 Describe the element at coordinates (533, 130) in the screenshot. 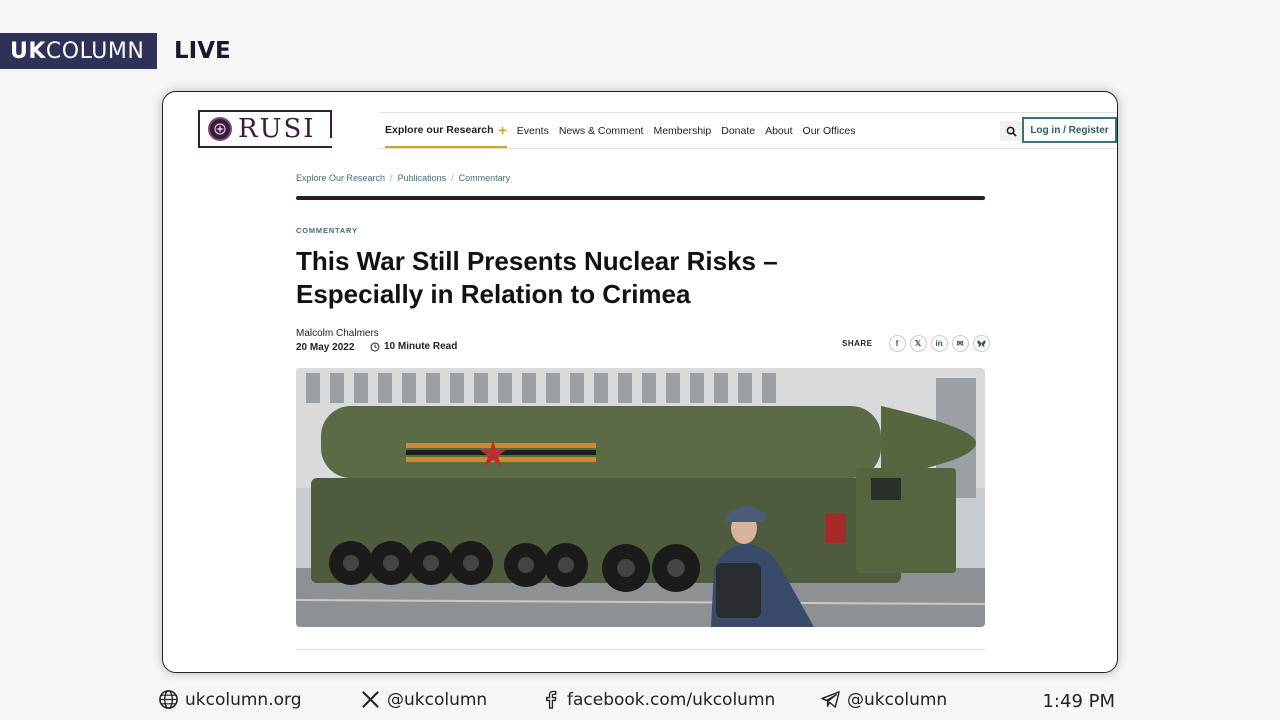

I see `nav-events: Events` at that location.